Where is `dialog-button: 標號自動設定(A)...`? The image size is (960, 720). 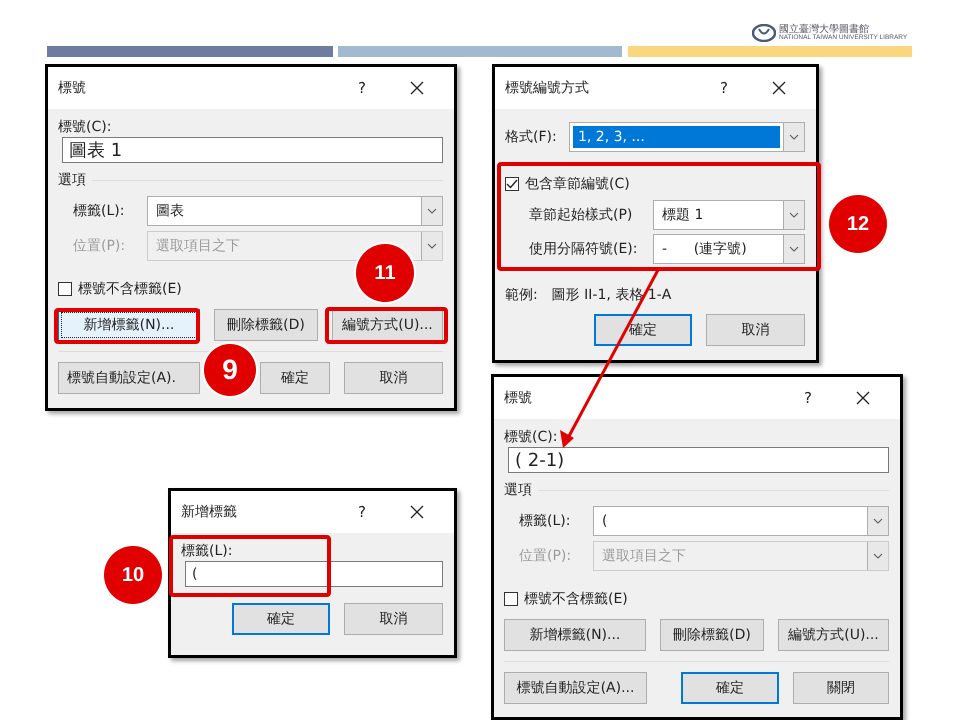
dialog-button: 標號自動設定(A)... is located at coordinates (575, 688).